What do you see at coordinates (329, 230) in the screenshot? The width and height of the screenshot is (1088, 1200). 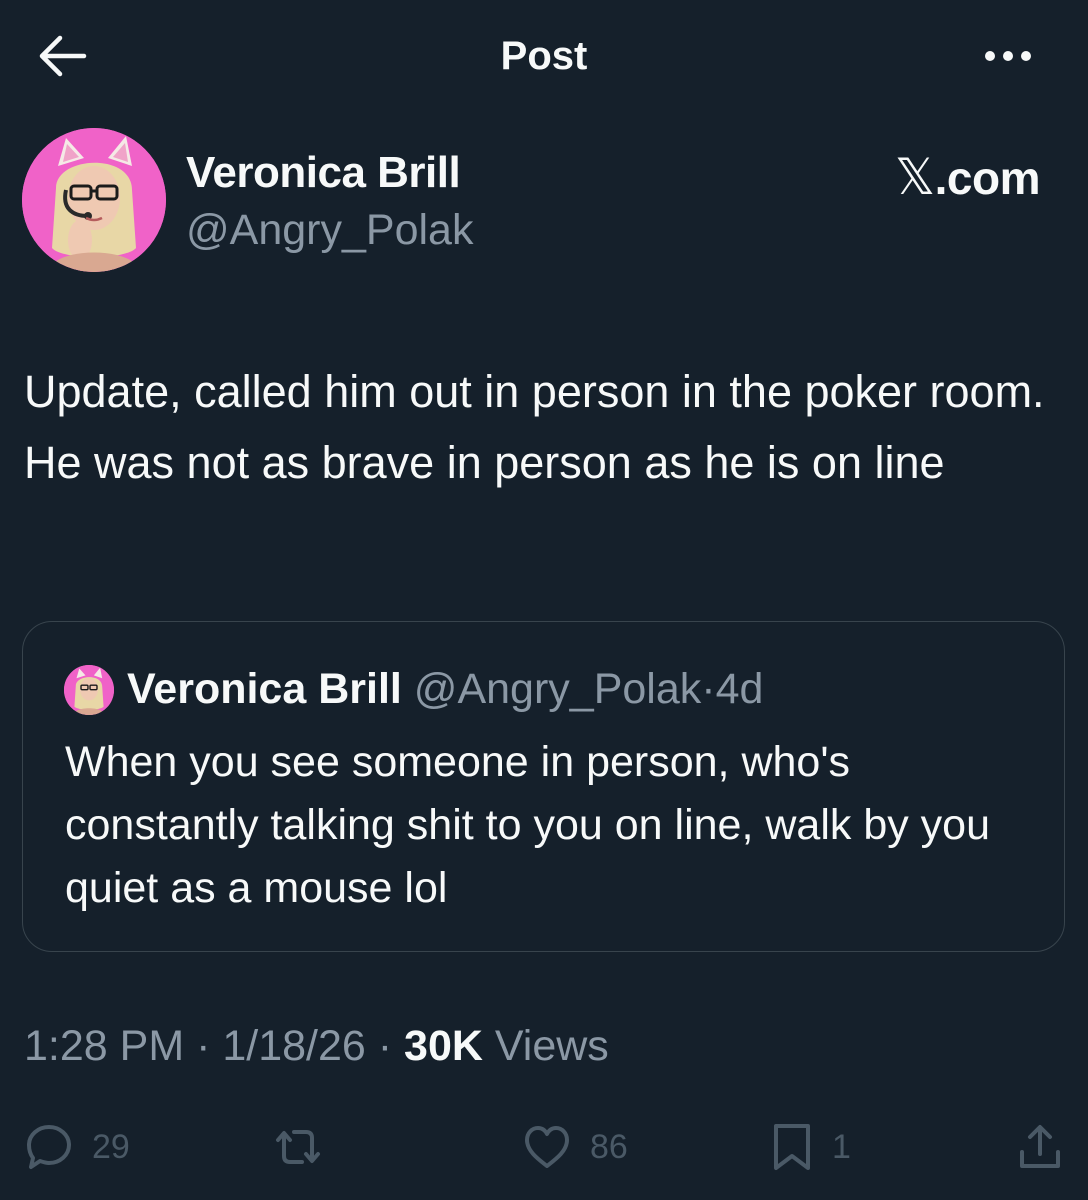 I see `author-handle: @Angry_Polak` at bounding box center [329, 230].